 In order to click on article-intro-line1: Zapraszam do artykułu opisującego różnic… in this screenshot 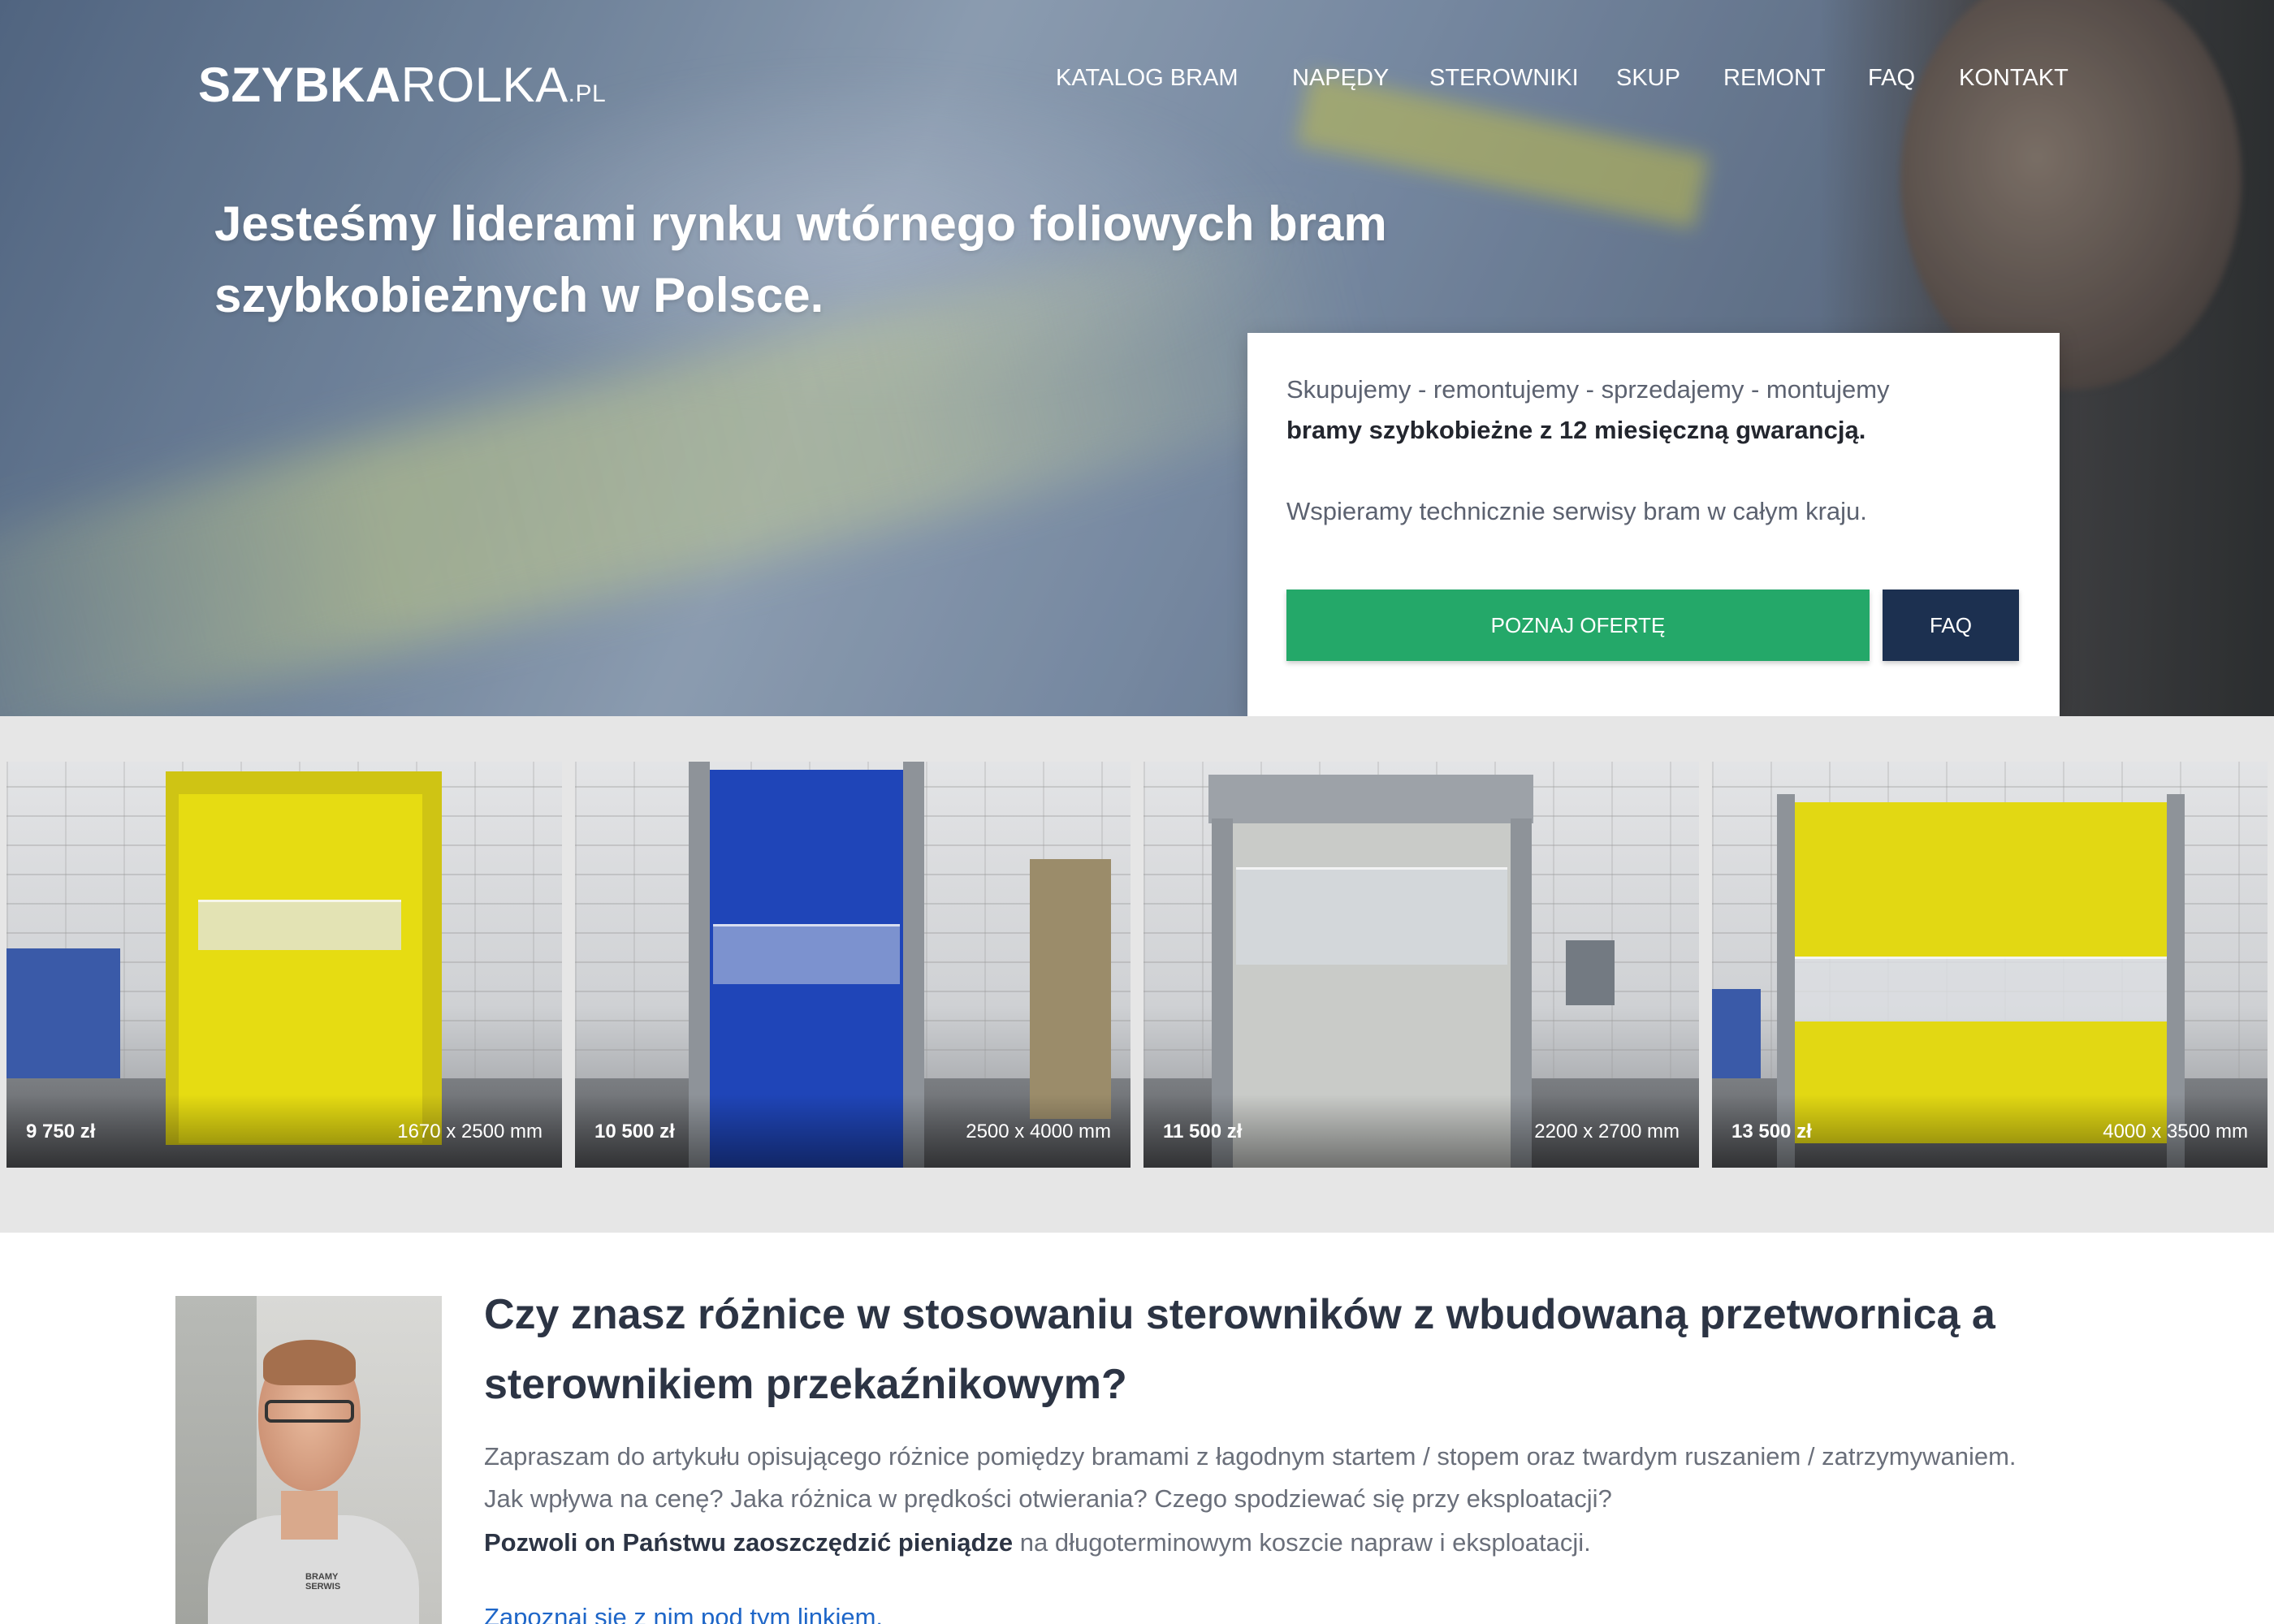, I will do `click(1251, 1456)`.